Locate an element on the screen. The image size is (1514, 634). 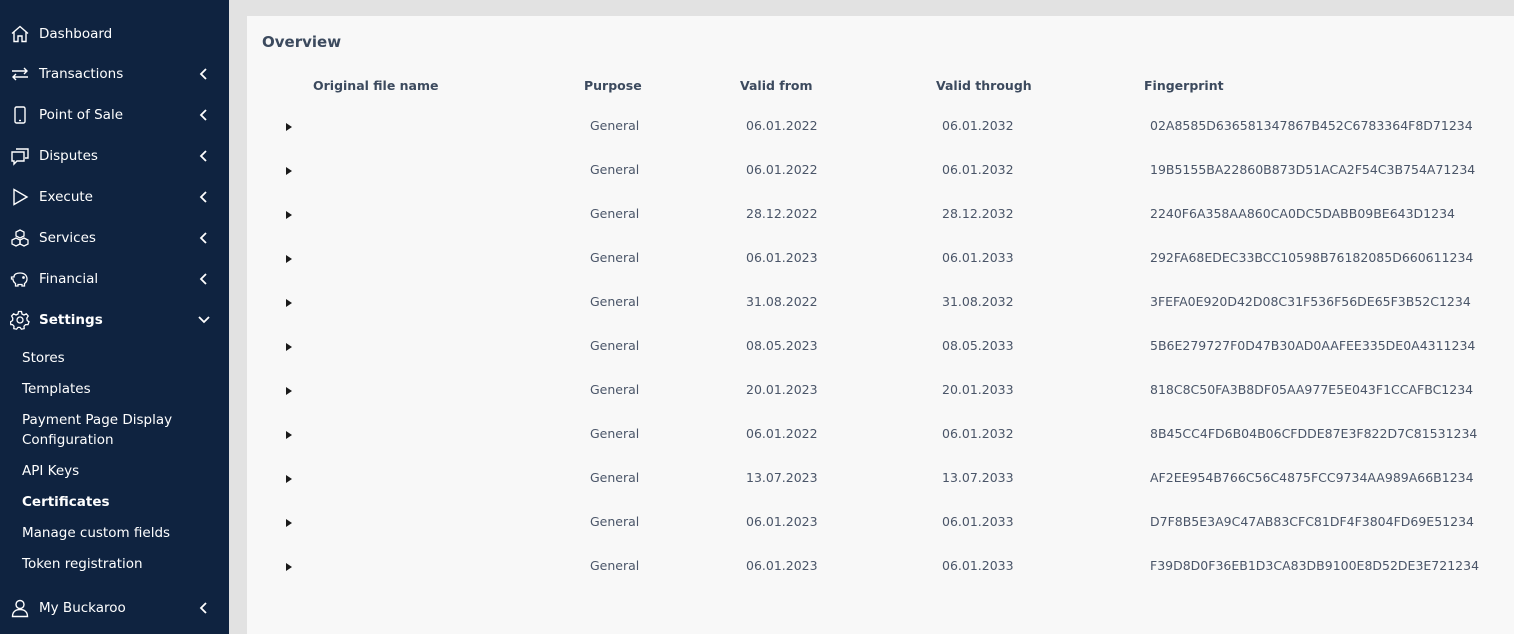
cell-valid-through: 20.01.2033 is located at coordinates (978, 389).